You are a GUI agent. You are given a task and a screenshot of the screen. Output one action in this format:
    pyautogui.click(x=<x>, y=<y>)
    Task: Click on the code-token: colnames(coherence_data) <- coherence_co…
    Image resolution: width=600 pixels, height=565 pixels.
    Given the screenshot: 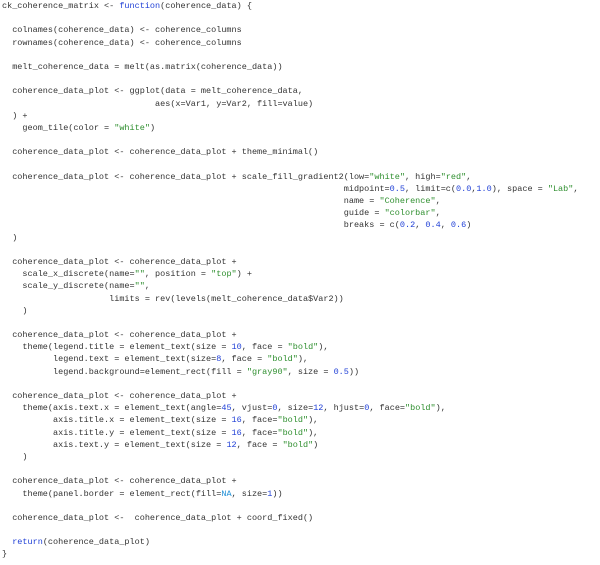 What is the action you would take?
    pyautogui.click(x=122, y=30)
    